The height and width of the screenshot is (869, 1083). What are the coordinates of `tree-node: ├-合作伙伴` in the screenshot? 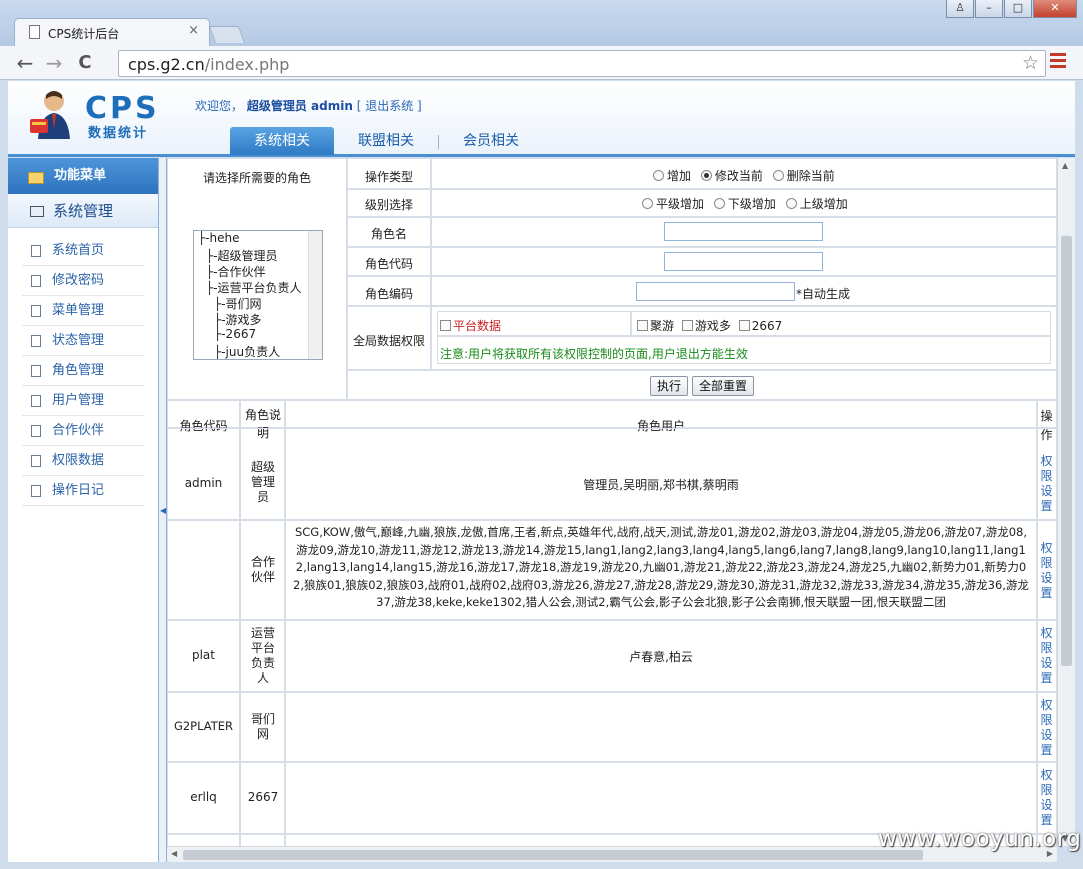 It's located at (236, 271).